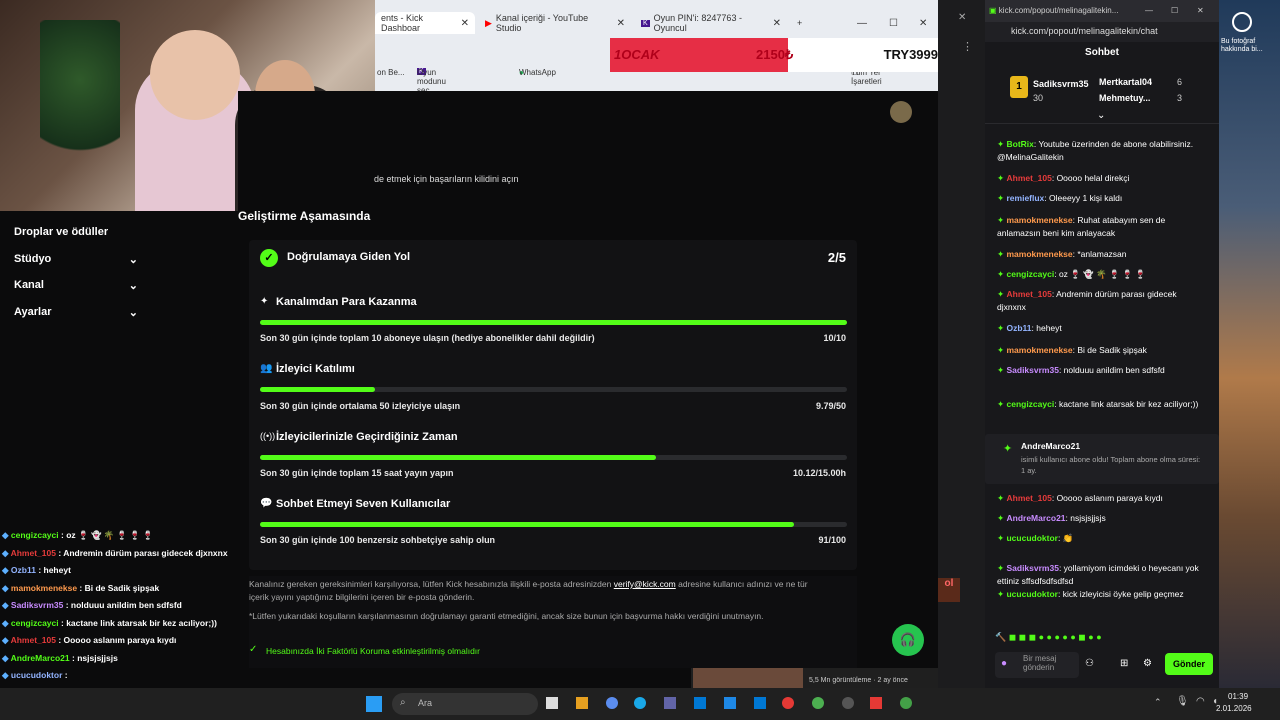  I want to click on sub-username: AndreMarco21, so click(1050, 446).